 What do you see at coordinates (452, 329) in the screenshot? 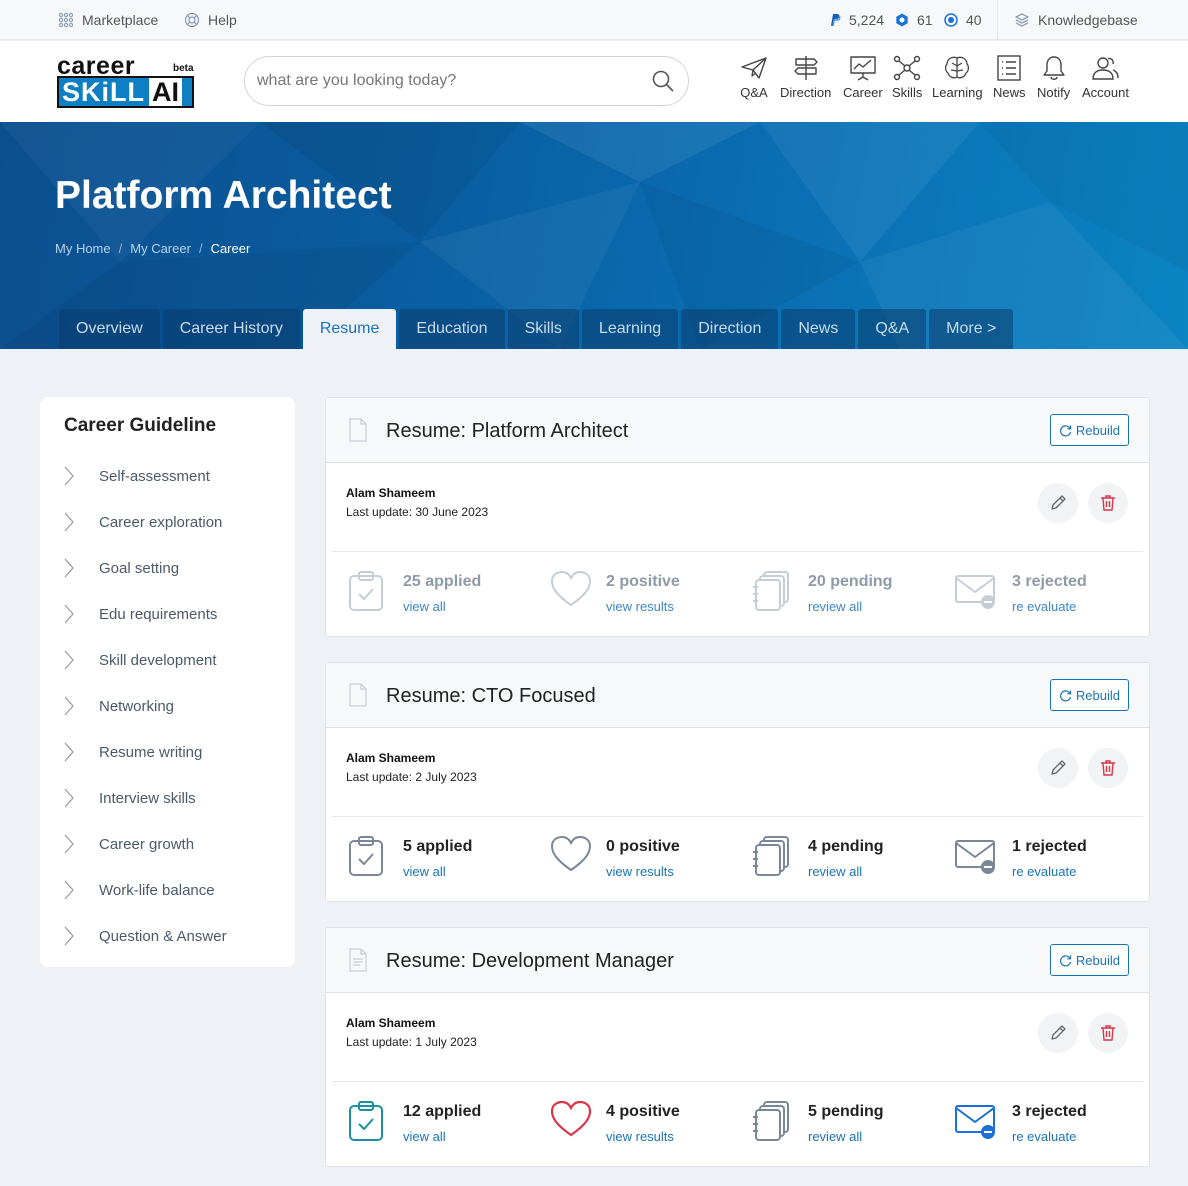
I see `tab-education: Education` at bounding box center [452, 329].